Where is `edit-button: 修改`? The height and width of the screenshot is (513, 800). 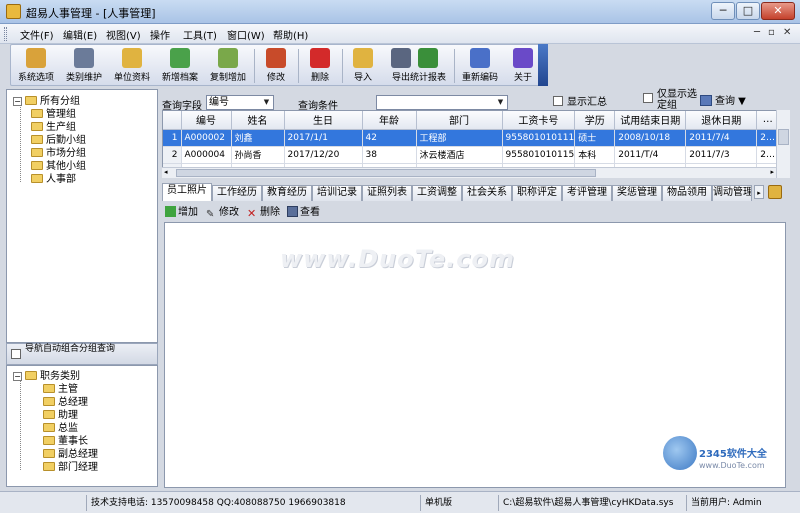 edit-button: 修改 is located at coordinates (276, 66).